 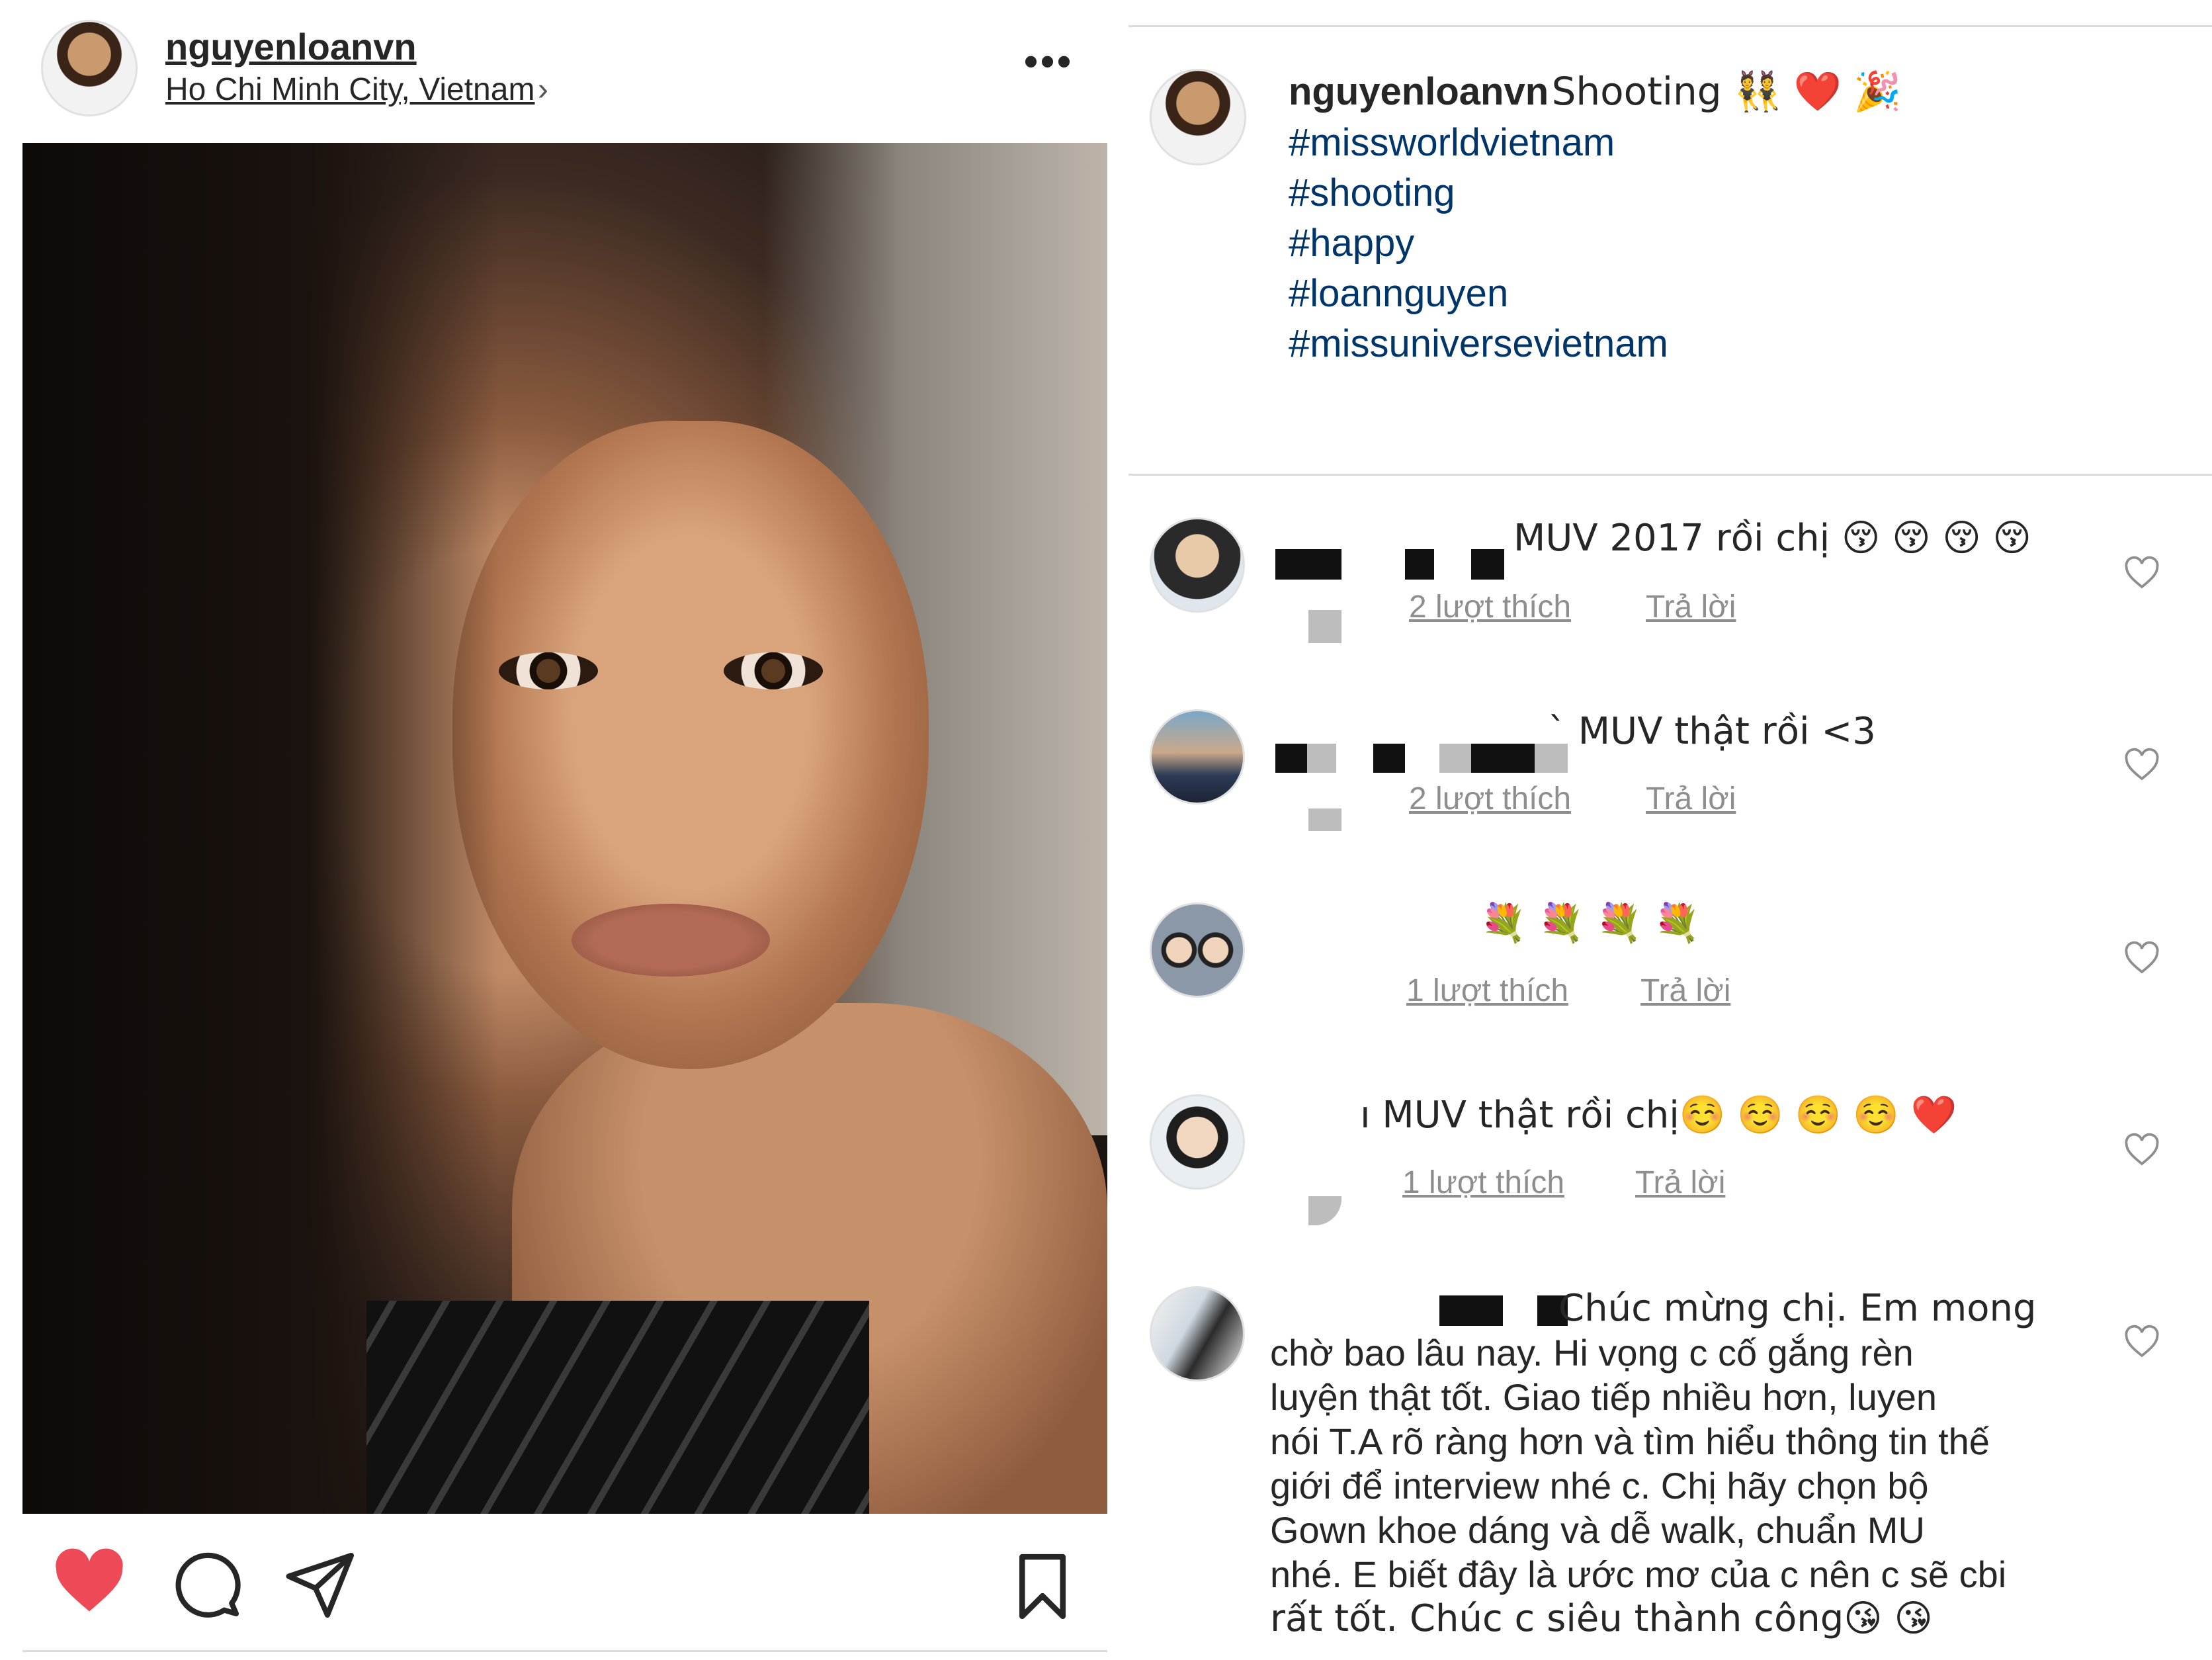 What do you see at coordinates (1478, 344) in the screenshot?
I see `hashtag-link: #missuniversevietnam` at bounding box center [1478, 344].